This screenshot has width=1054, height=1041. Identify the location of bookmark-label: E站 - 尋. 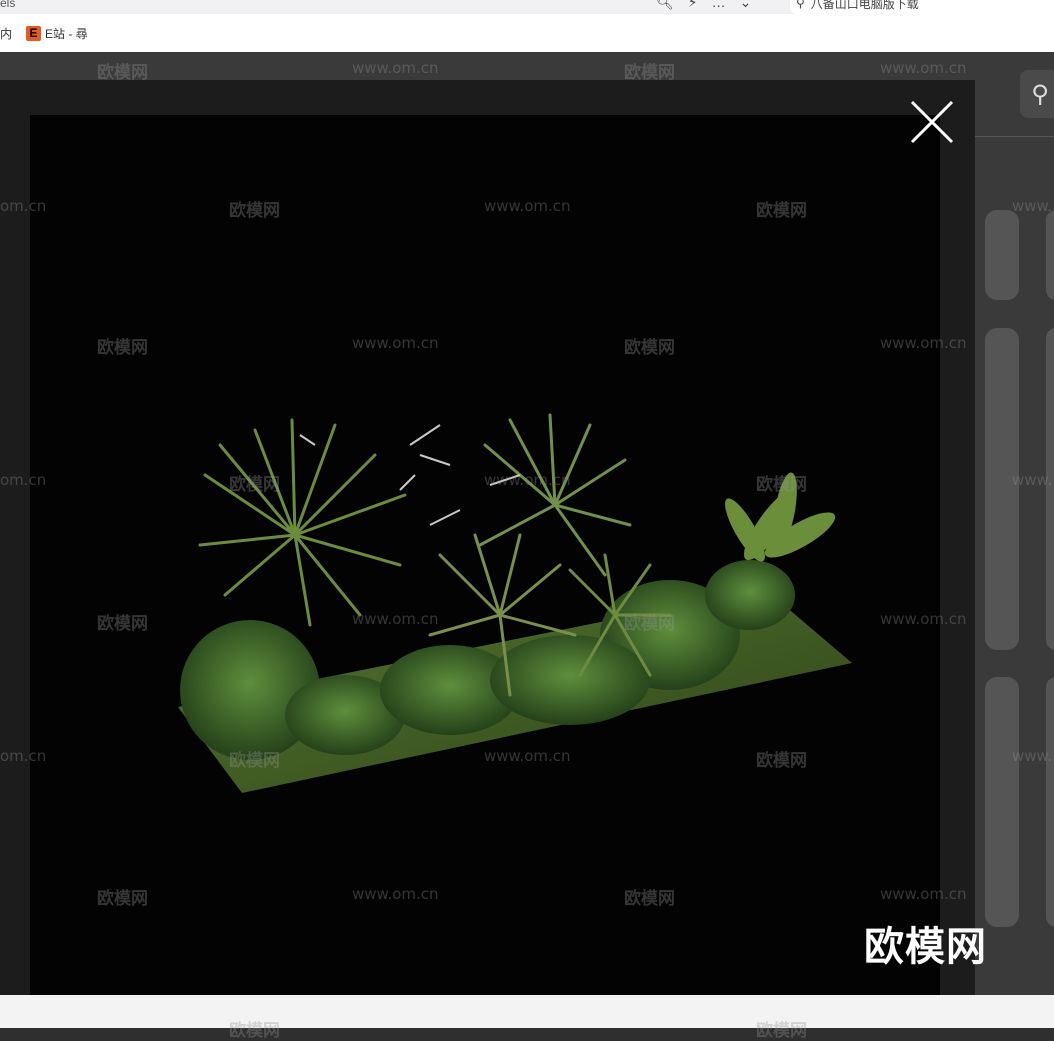
(66, 33).